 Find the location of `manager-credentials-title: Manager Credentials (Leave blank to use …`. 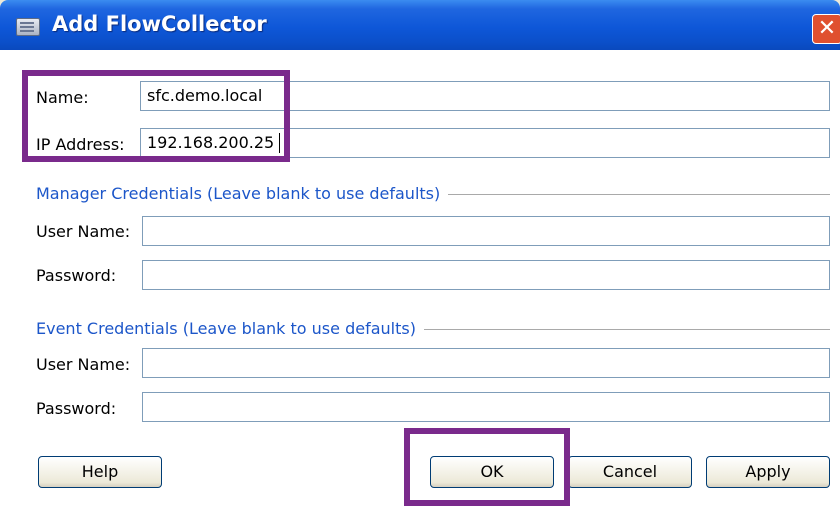

manager-credentials-title: Manager Credentials (Leave blank to use … is located at coordinates (242, 193).